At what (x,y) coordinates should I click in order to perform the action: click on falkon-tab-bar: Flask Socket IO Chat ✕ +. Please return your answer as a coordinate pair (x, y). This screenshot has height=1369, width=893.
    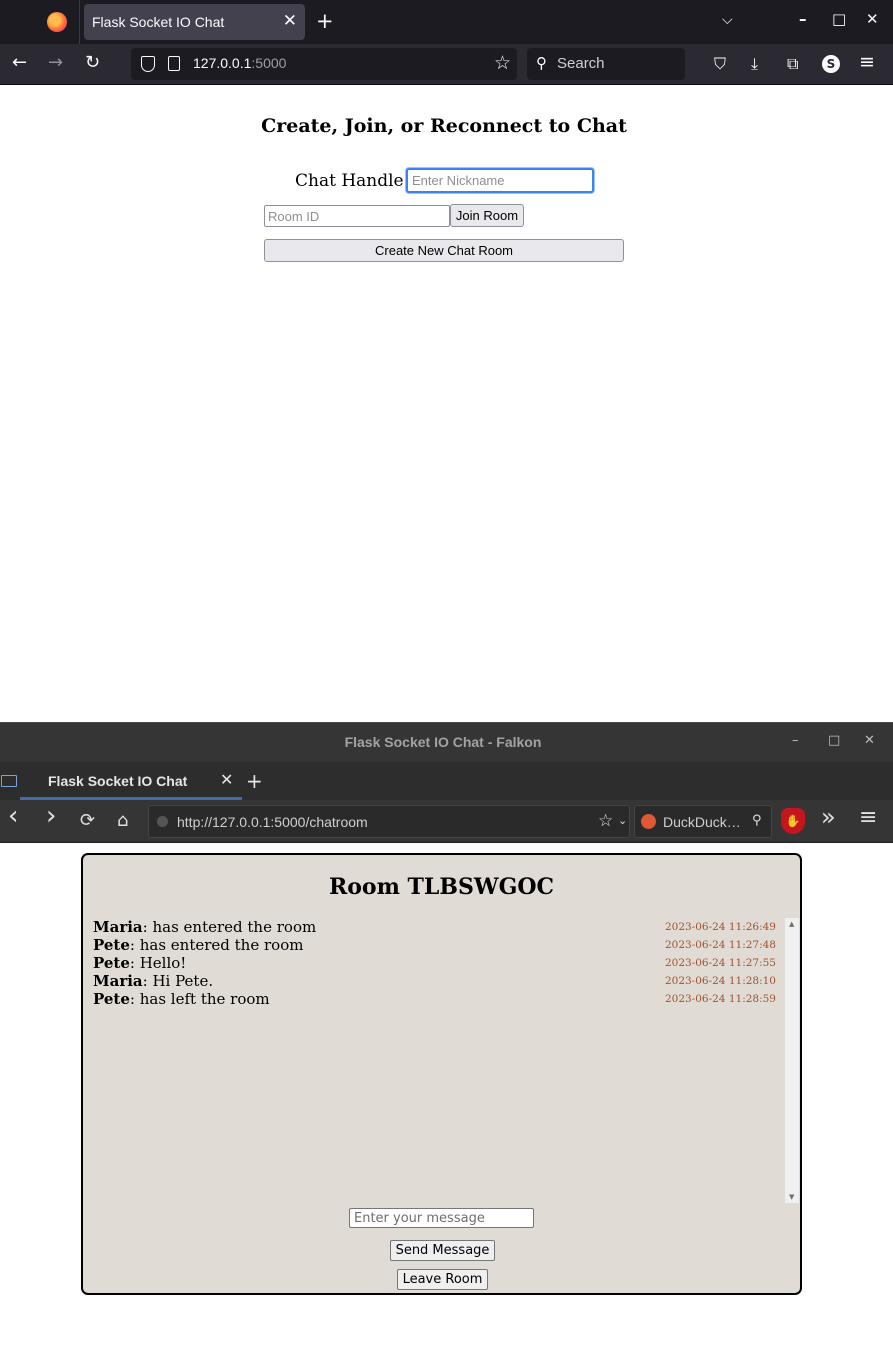
    Looking at the image, I should click on (446, 781).